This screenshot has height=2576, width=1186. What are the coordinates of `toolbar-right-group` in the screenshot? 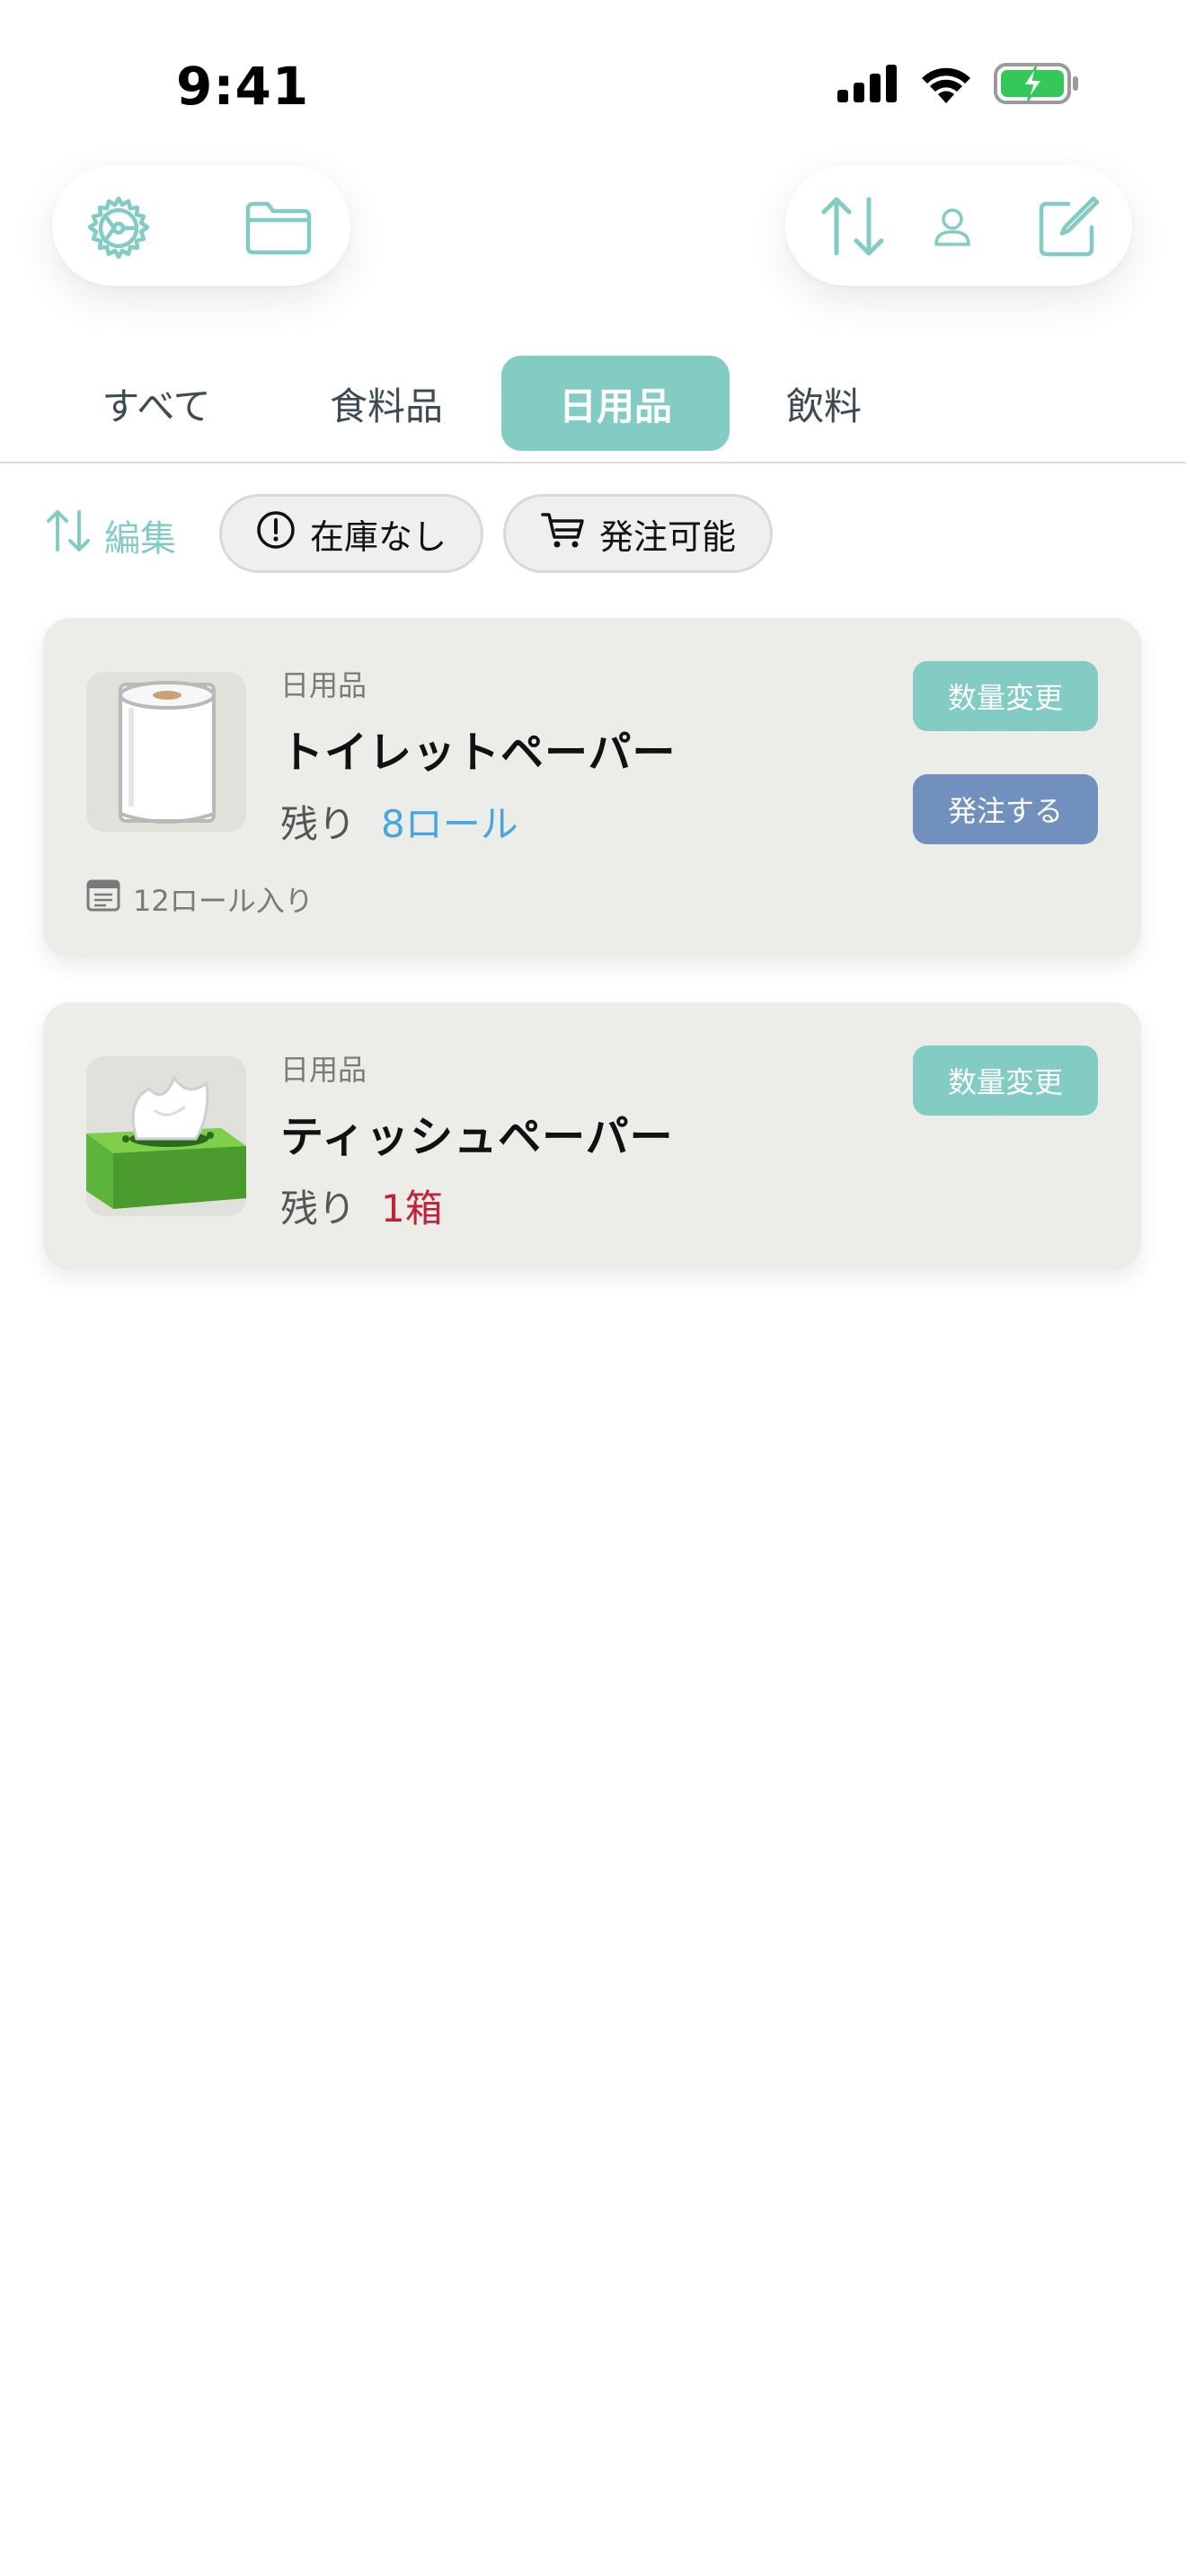 It's located at (958, 225).